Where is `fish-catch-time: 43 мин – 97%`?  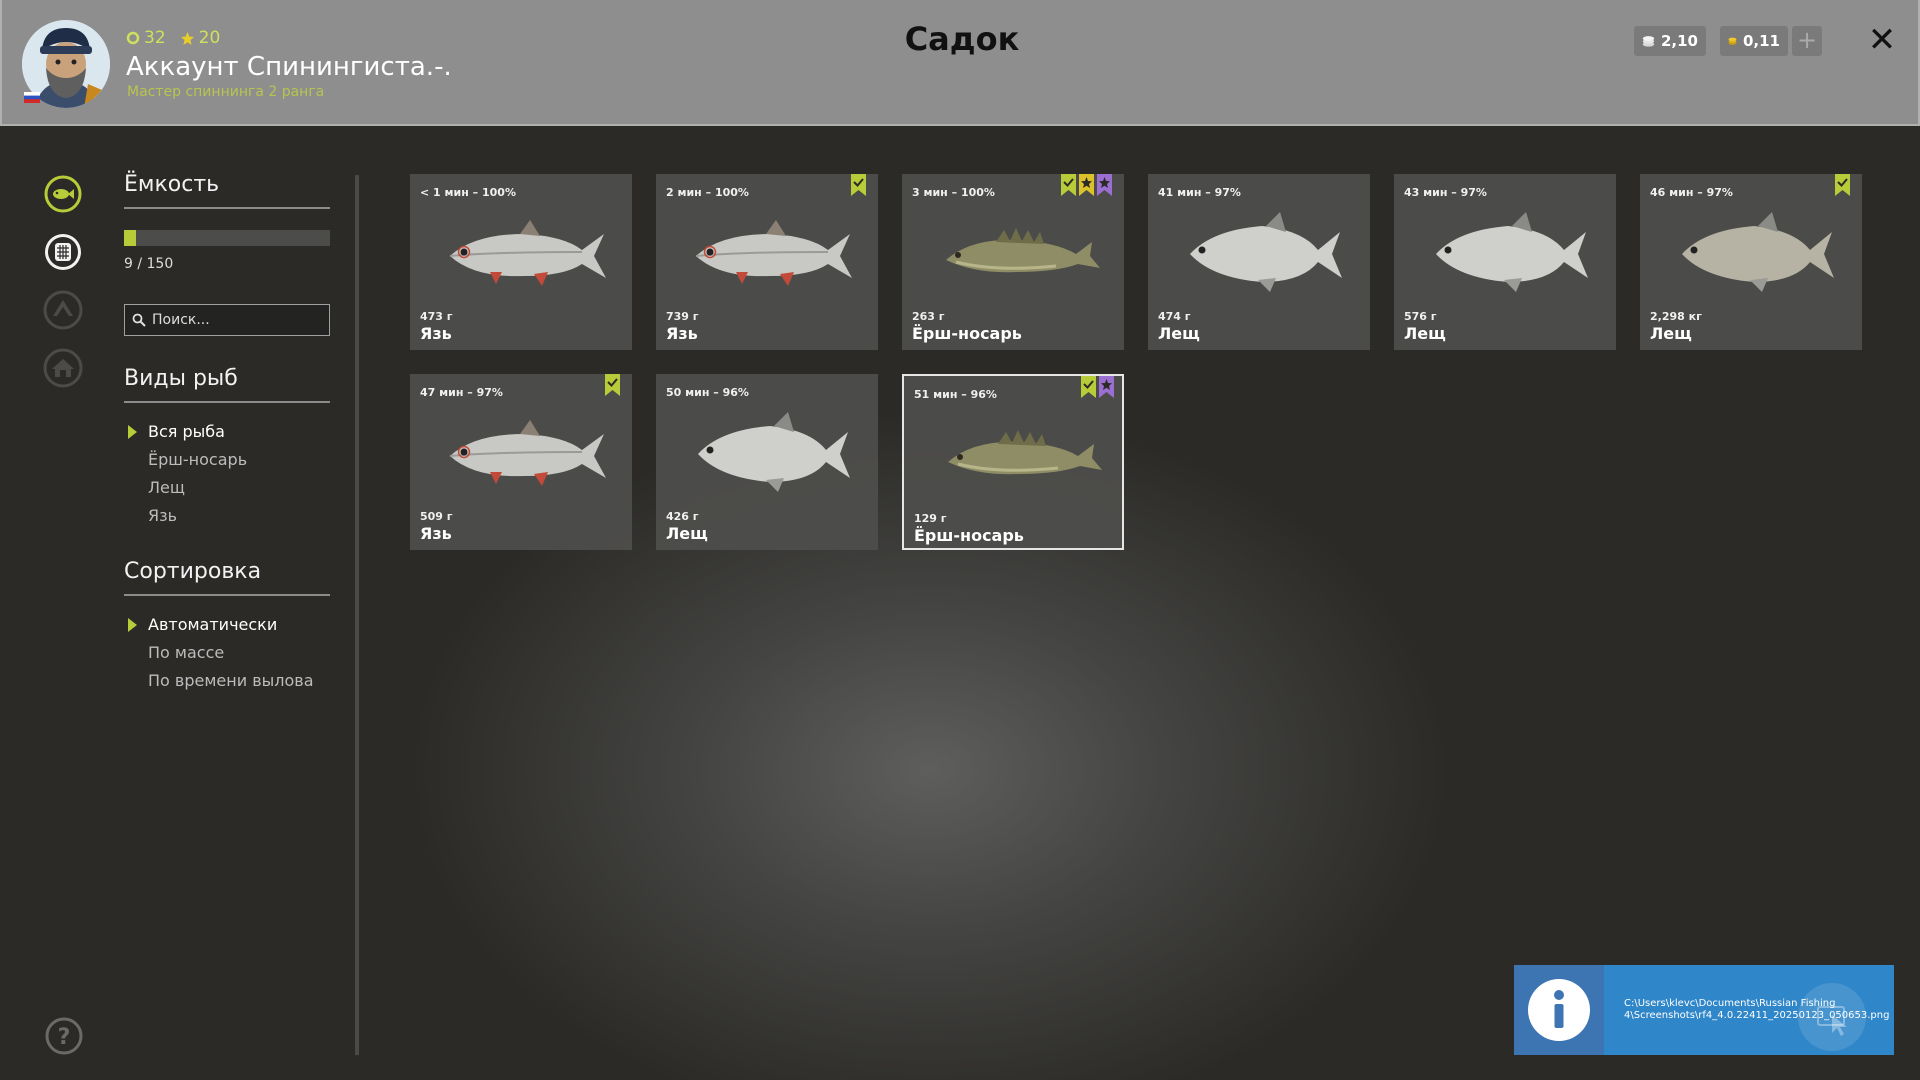 fish-catch-time: 43 мин – 97% is located at coordinates (1445, 192).